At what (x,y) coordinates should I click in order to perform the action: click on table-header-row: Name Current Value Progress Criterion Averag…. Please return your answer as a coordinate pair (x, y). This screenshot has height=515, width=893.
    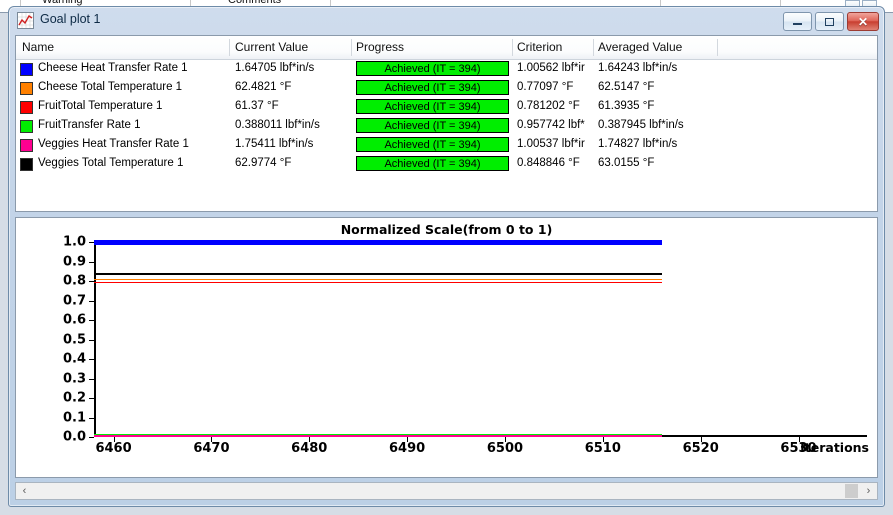
    Looking at the image, I should click on (446, 48).